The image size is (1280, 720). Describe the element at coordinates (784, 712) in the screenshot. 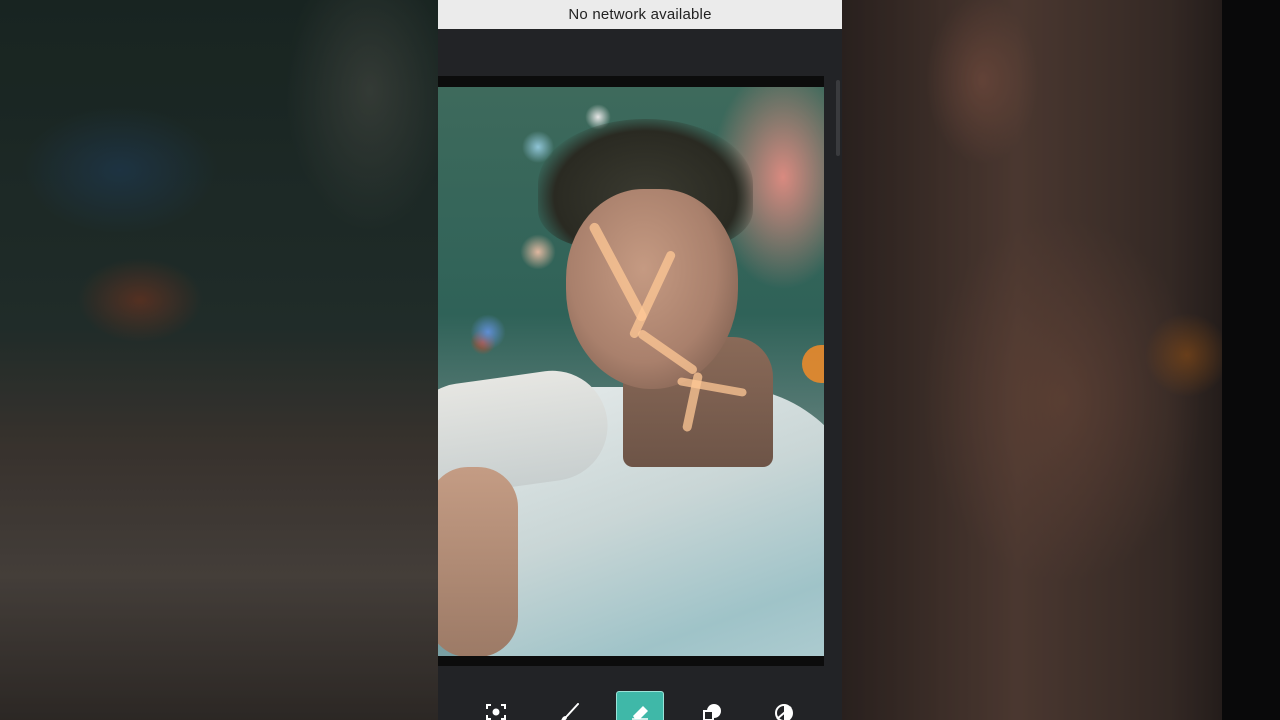

I see `invert-icon` at that location.